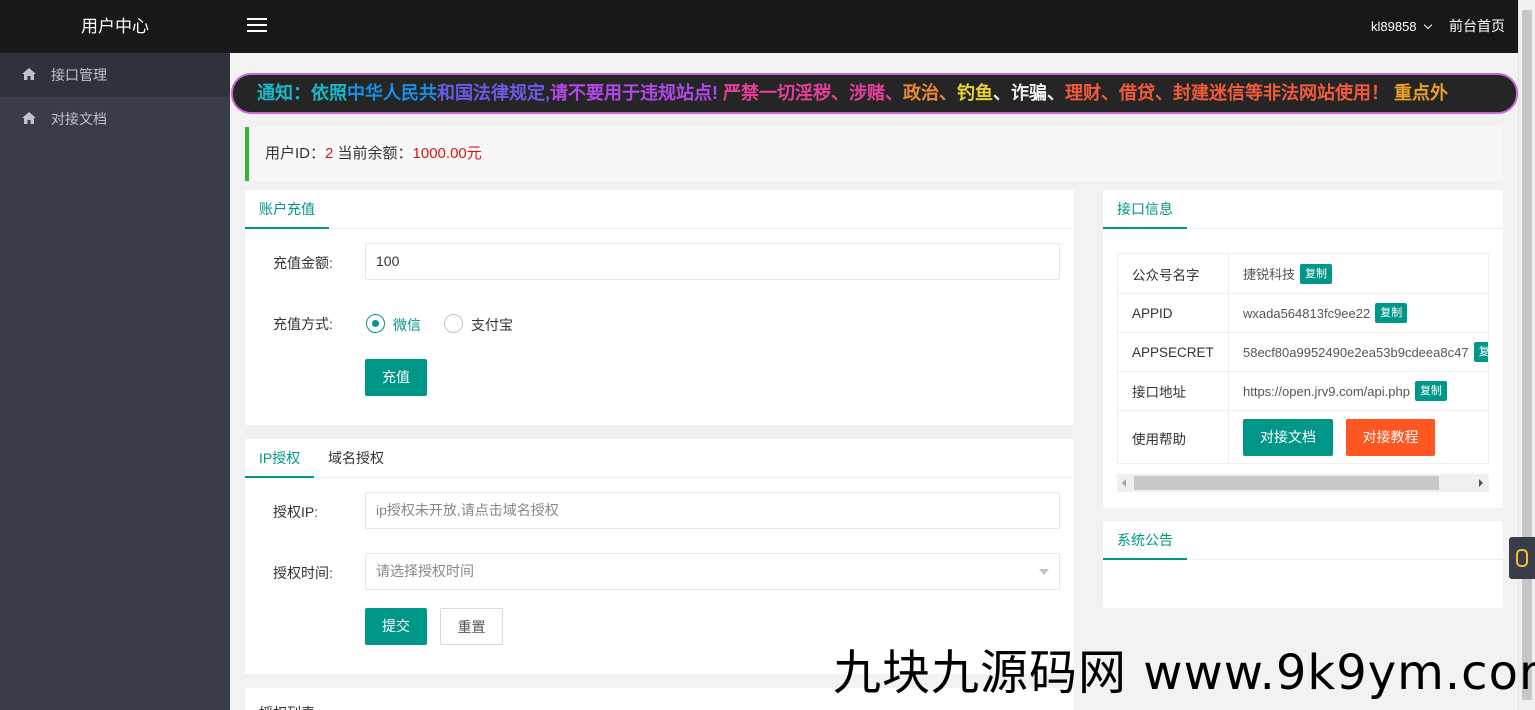  I want to click on table-row: 公众号名字 捷锐科技 复制, so click(1303, 274).